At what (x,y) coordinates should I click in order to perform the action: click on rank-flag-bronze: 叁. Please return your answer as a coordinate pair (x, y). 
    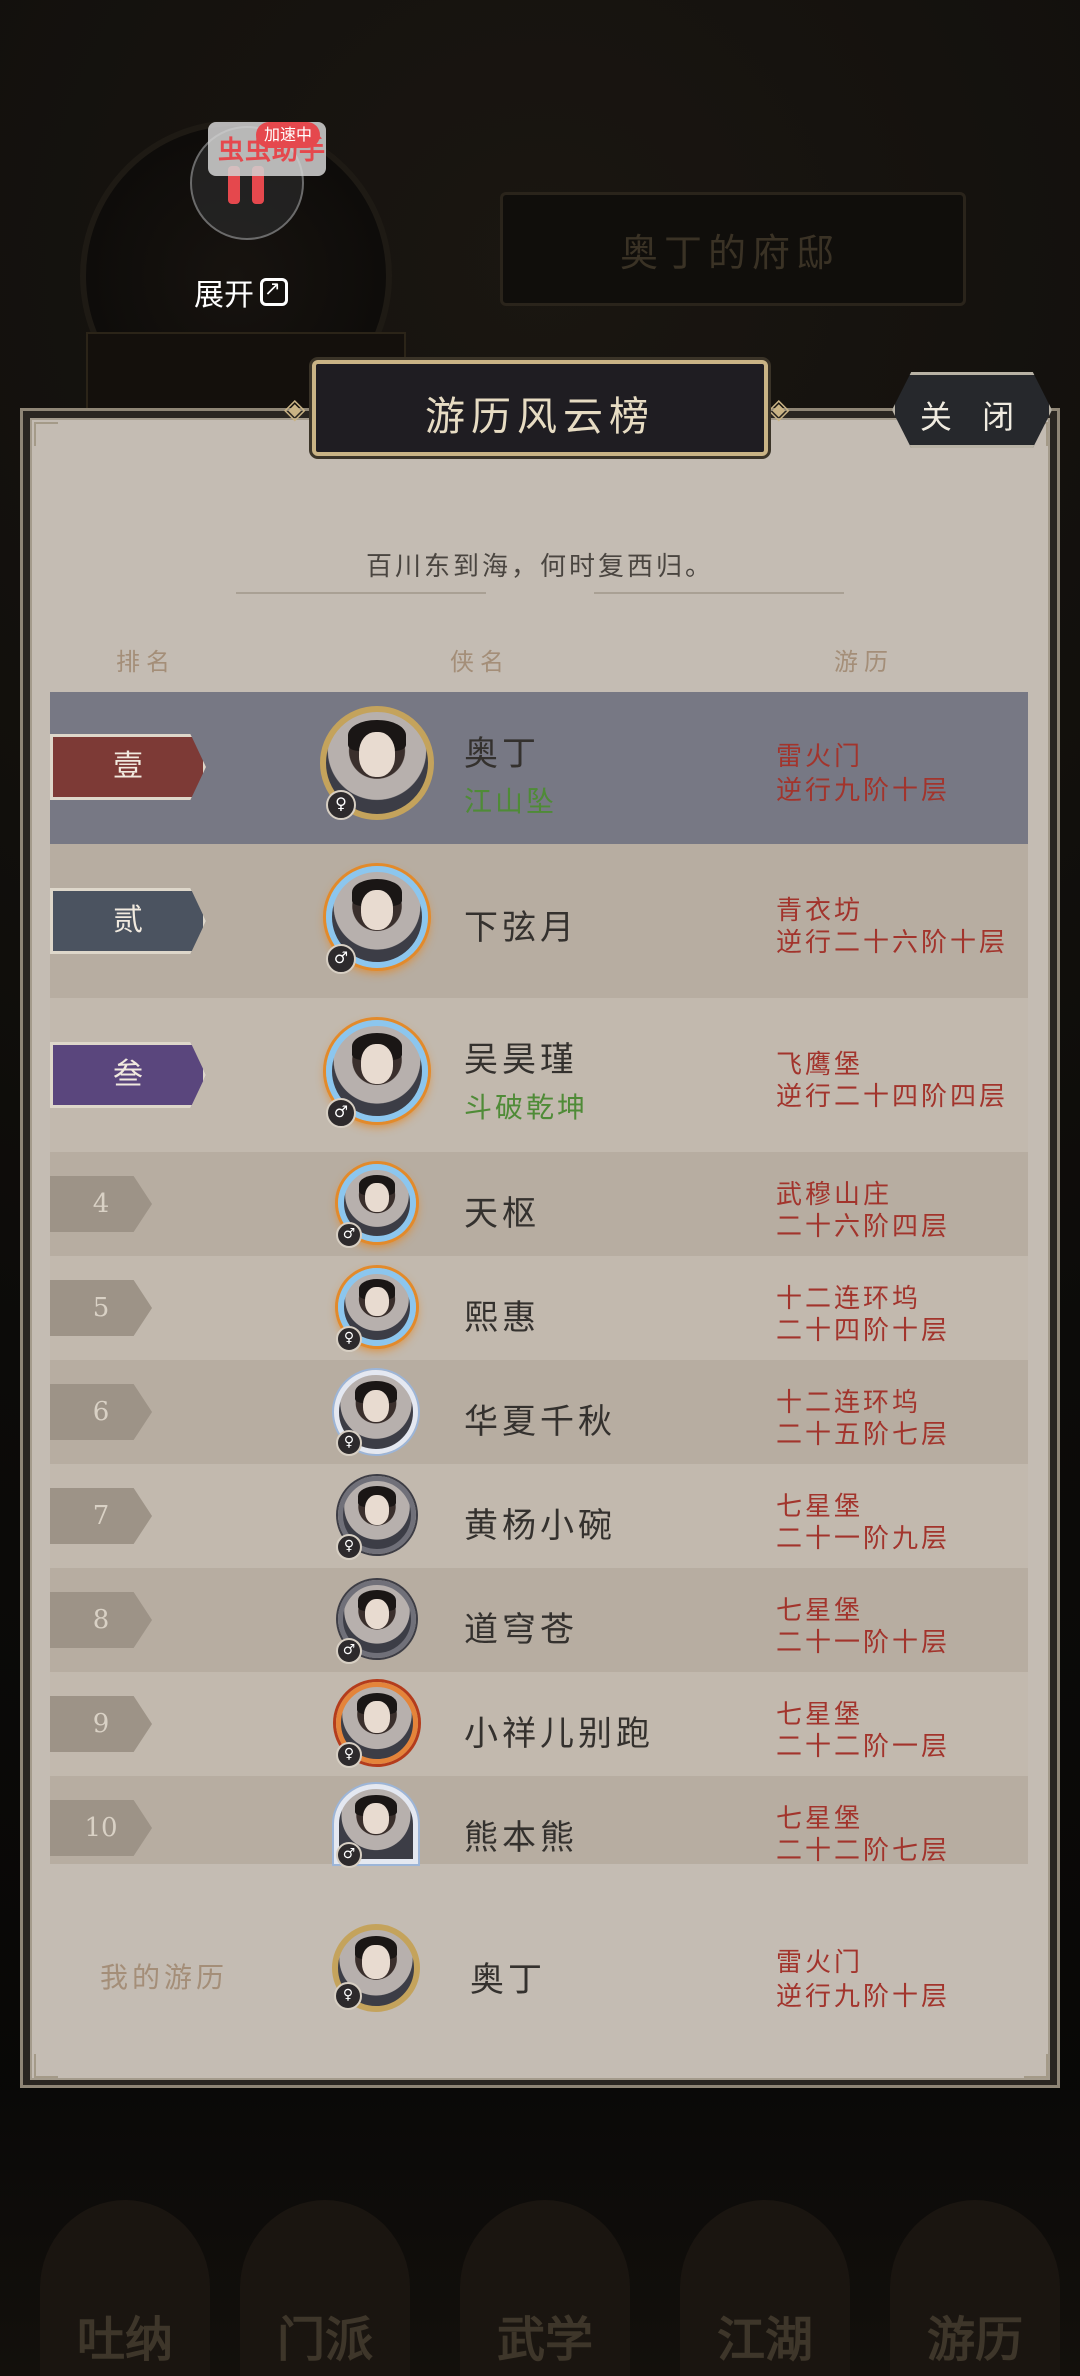
    Looking at the image, I should click on (128, 1075).